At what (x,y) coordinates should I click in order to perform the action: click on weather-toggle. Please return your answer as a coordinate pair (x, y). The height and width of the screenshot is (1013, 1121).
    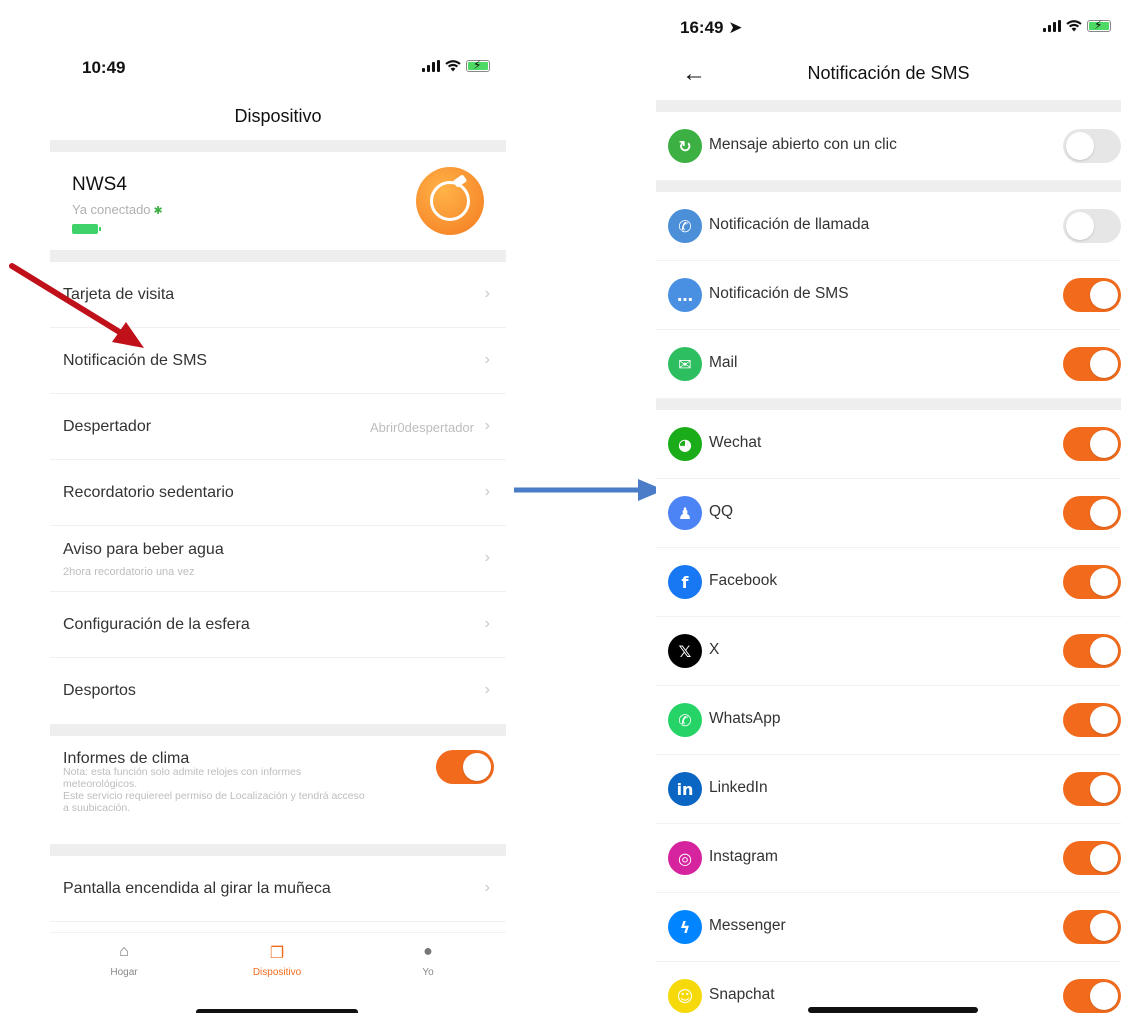
    Looking at the image, I should click on (465, 767).